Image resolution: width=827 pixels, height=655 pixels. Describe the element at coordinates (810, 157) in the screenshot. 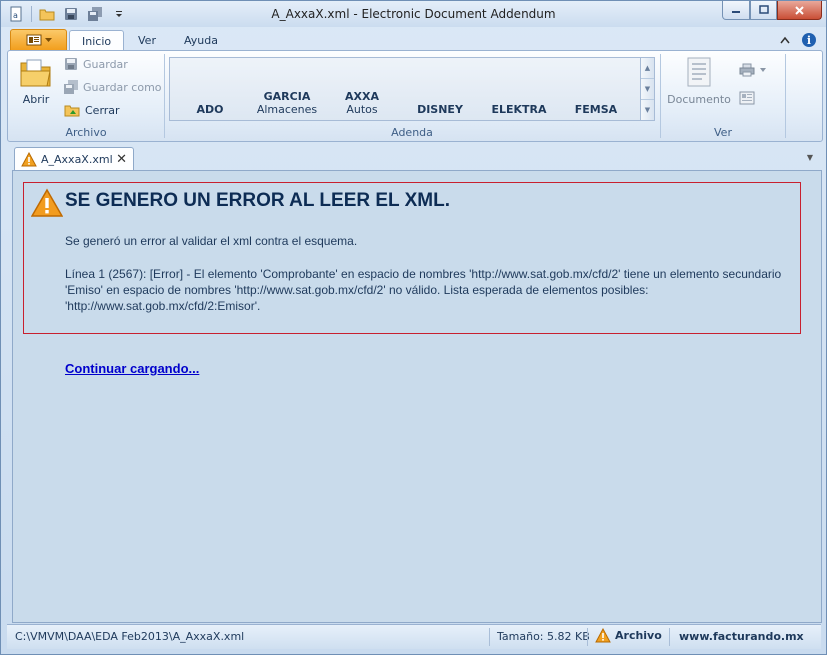

I see `tab-list-chevron-icon: ▼` at that location.